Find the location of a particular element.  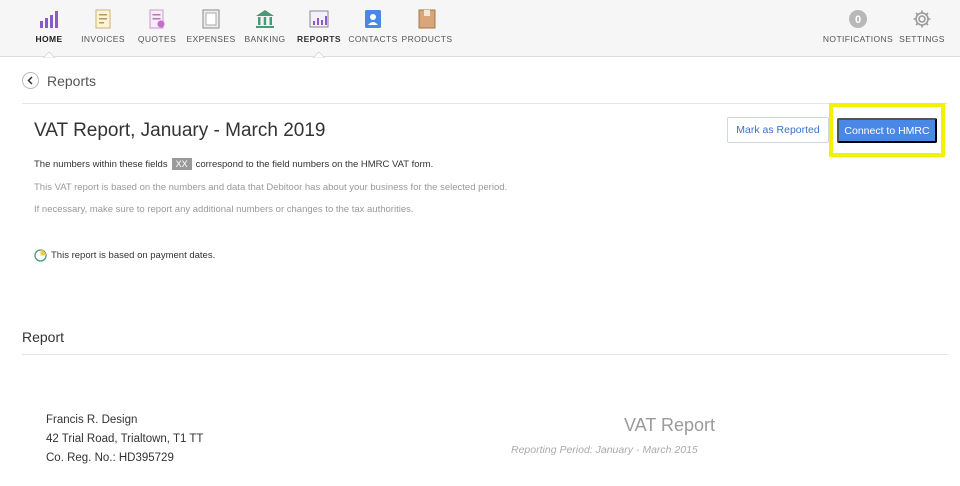

chevron-left-icon is located at coordinates (30, 80).